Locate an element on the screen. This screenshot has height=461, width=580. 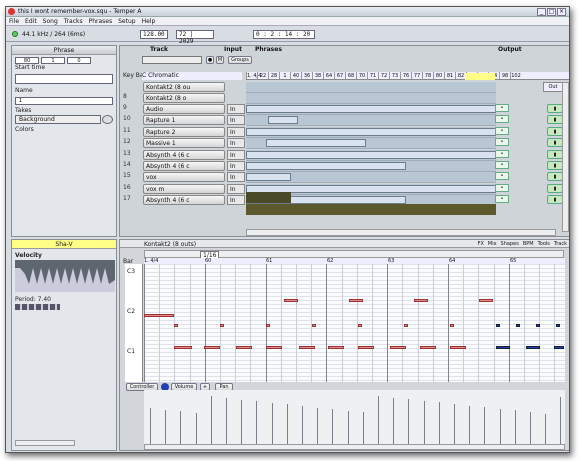
track-name: Rapture 2 is located at coordinates (184, 131).